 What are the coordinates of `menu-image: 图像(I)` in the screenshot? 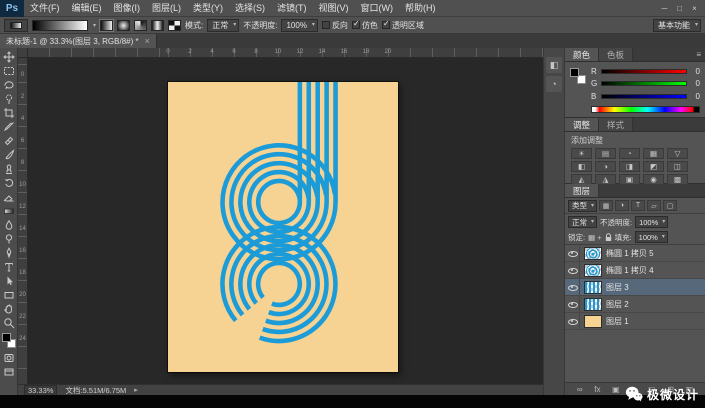 It's located at (127, 8).